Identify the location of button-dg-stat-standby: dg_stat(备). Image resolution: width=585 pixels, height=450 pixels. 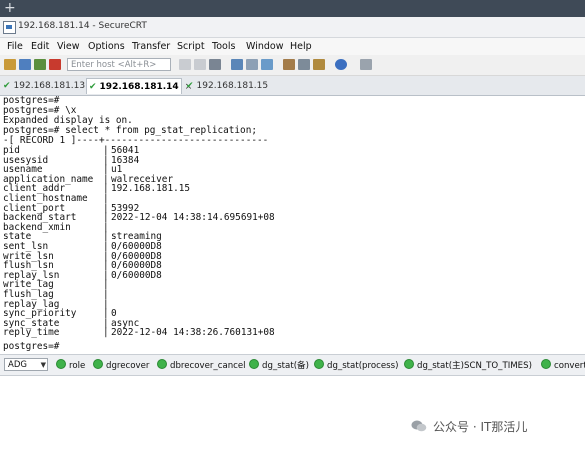
(279, 365).